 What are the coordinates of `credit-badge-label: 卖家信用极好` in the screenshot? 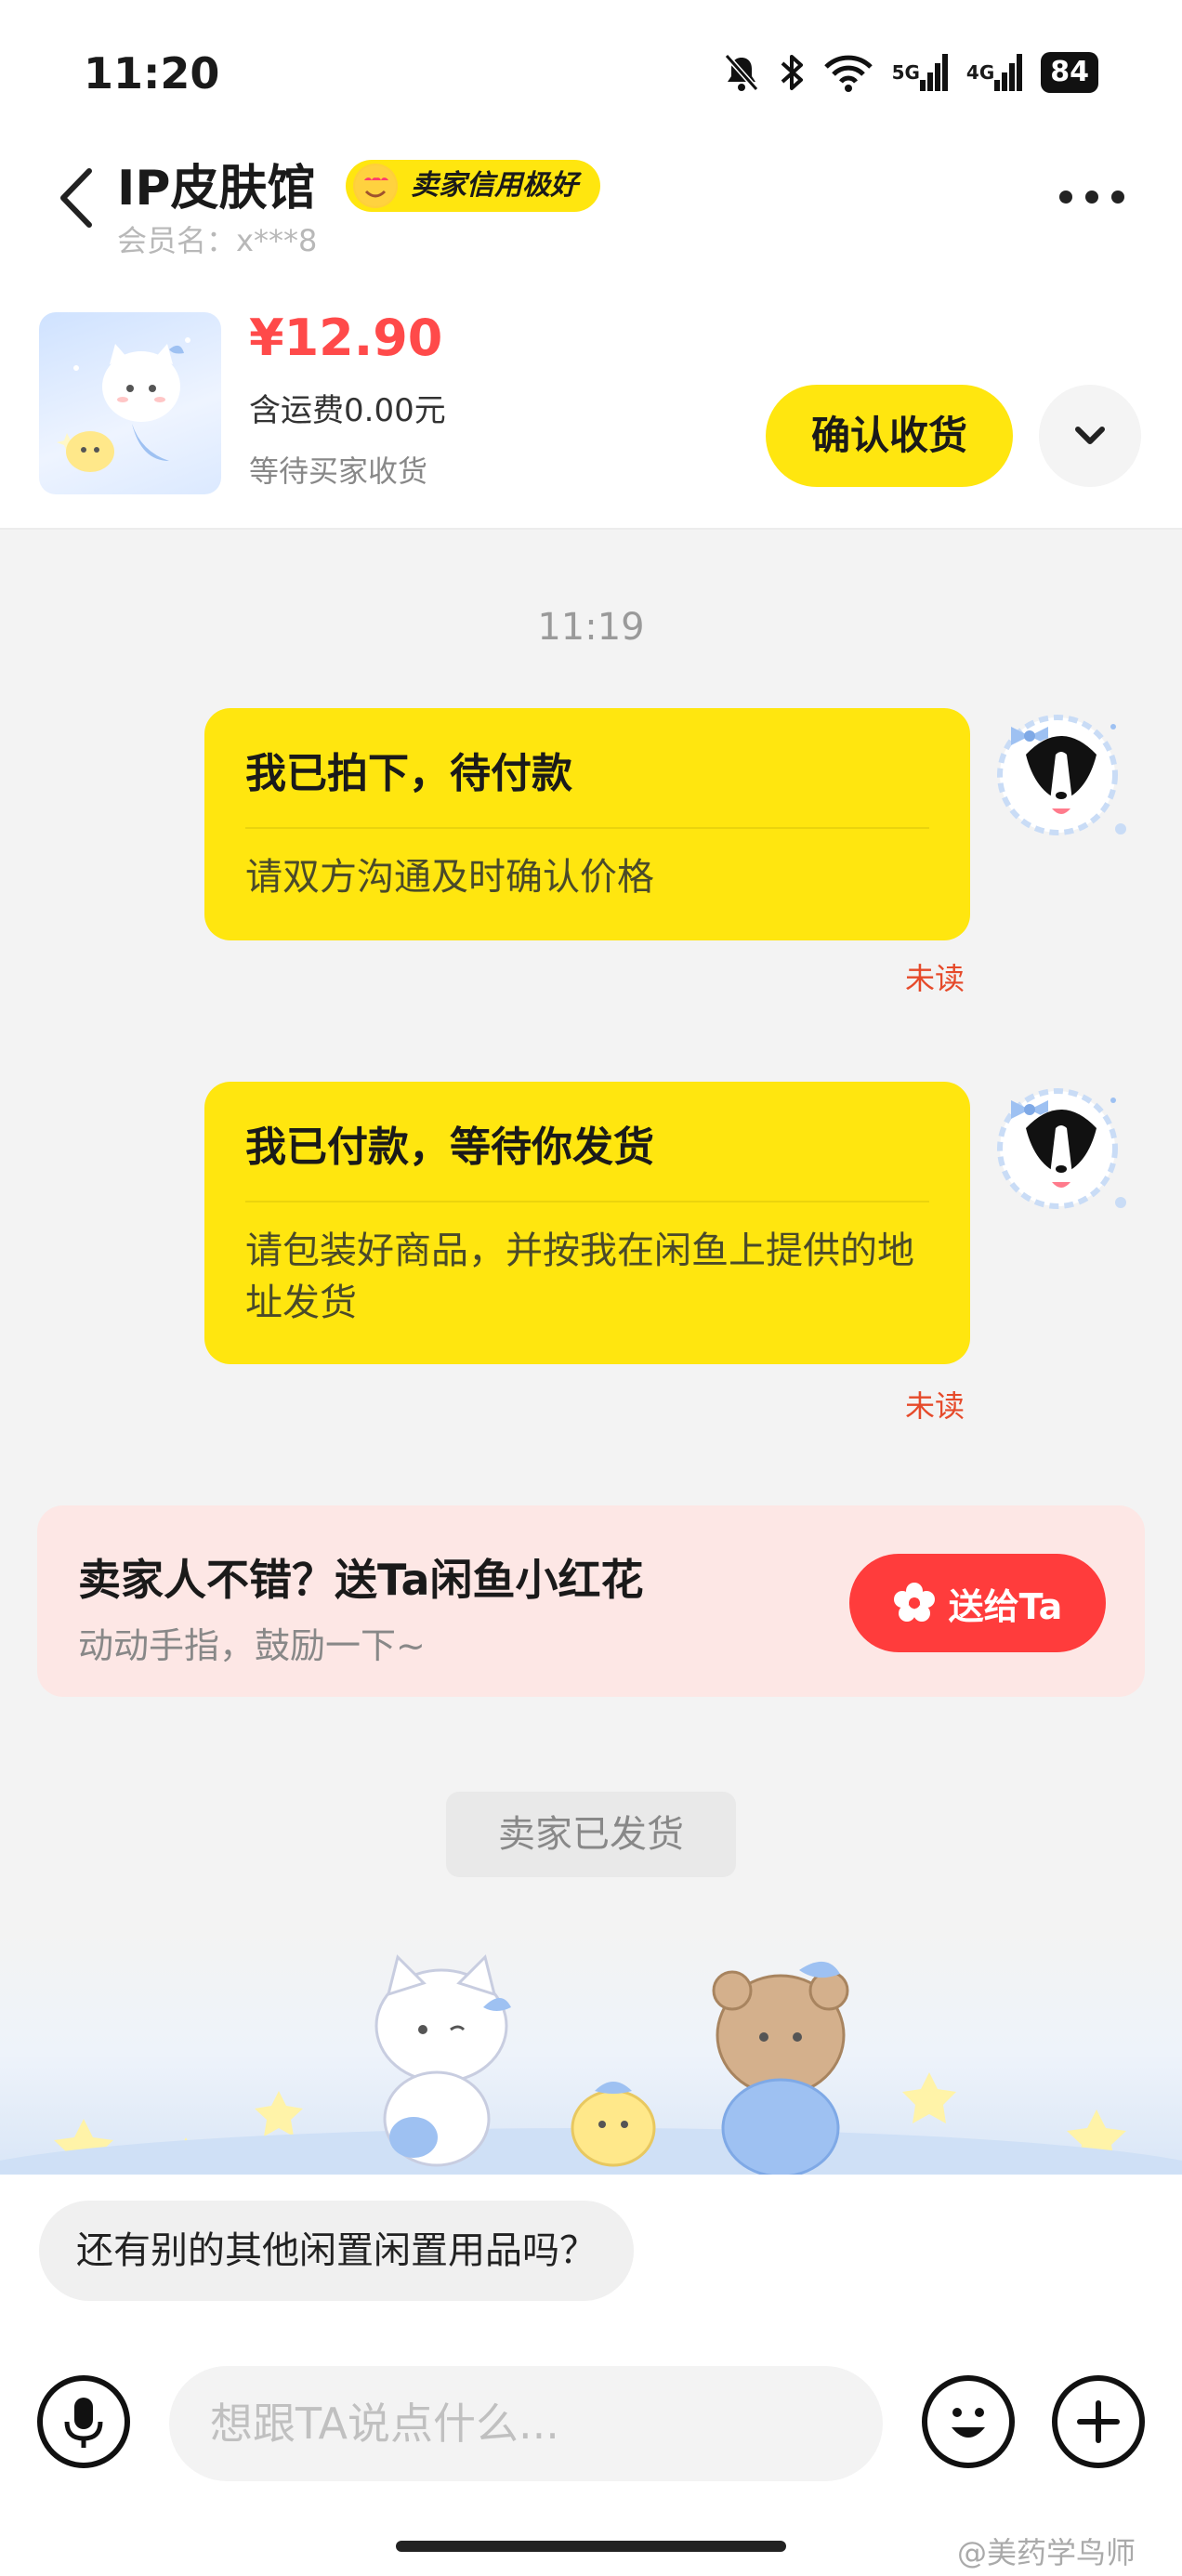 It's located at (494, 185).